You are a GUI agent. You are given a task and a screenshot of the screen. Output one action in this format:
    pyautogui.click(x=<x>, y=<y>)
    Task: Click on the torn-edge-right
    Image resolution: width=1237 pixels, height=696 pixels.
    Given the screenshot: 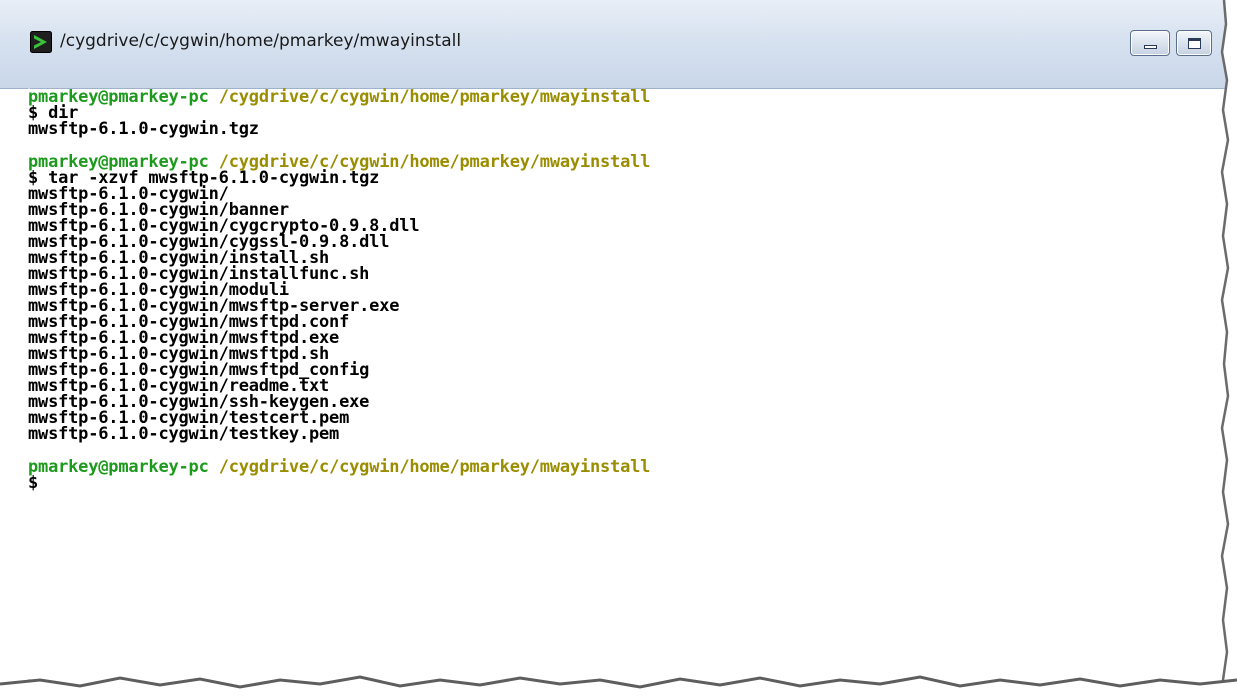 What is the action you would take?
    pyautogui.click(x=1228, y=348)
    